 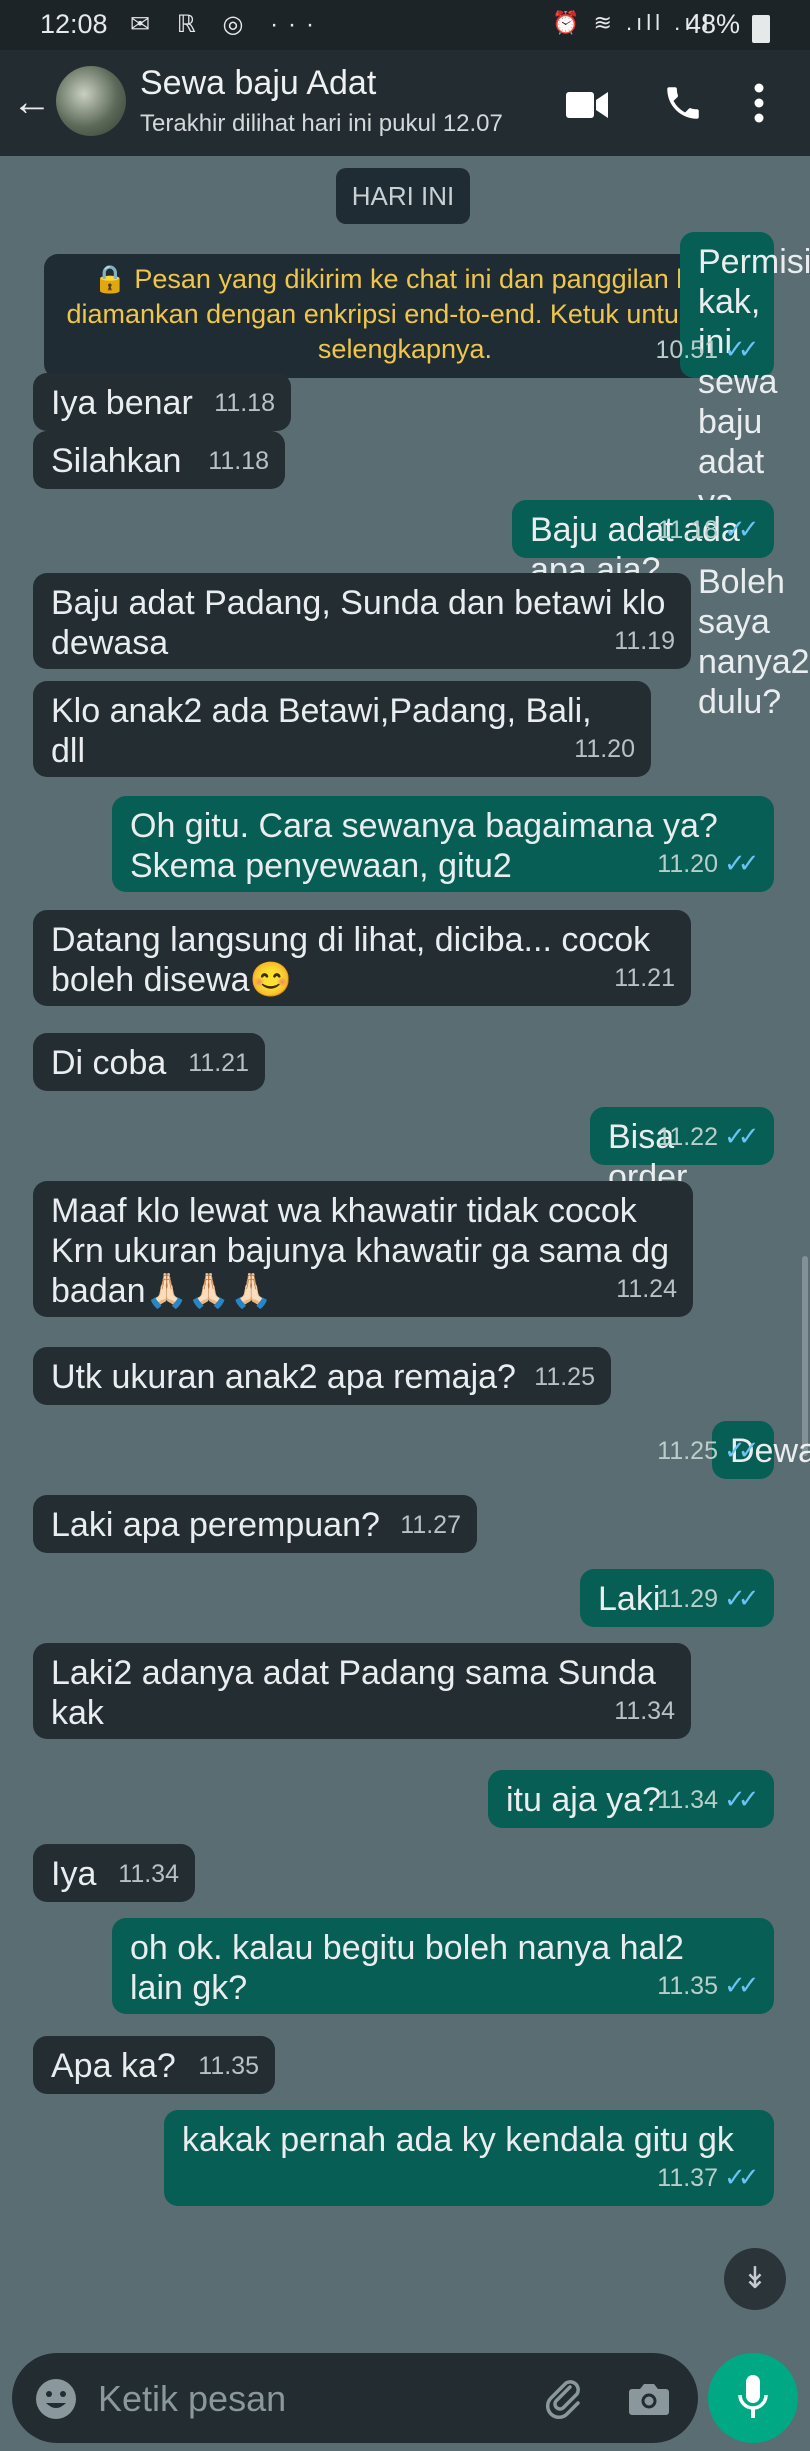 What do you see at coordinates (91, 101) in the screenshot?
I see `avatar` at bounding box center [91, 101].